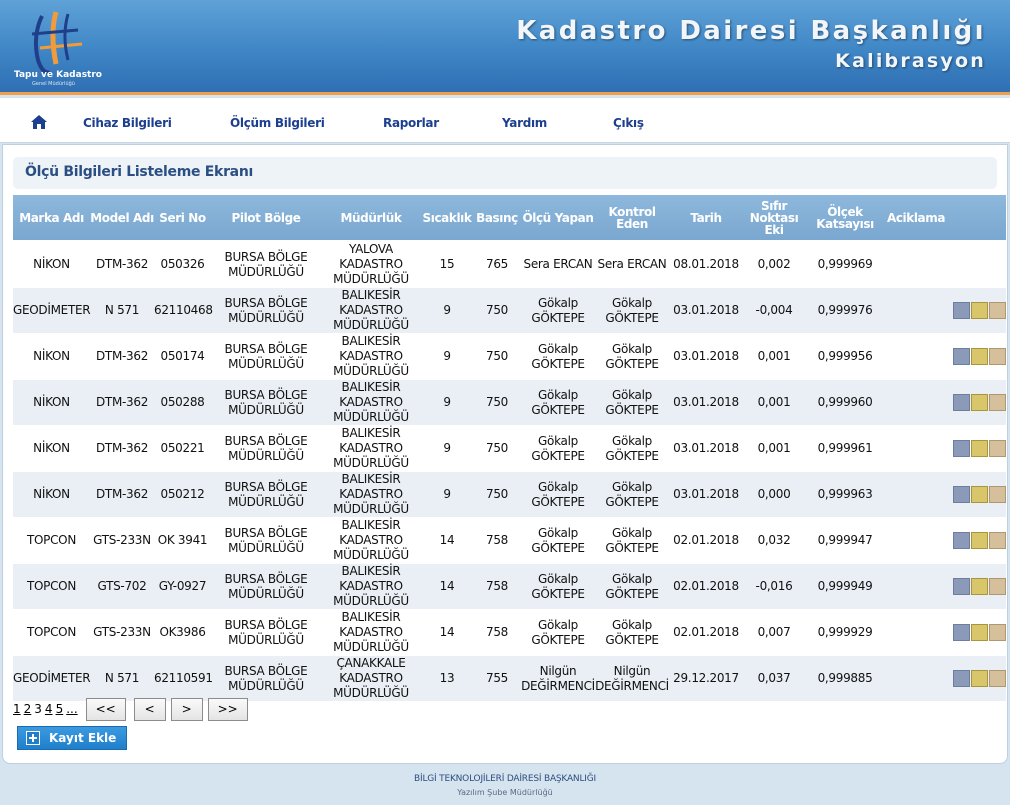 The width and height of the screenshot is (1010, 805). I want to click on column-header: Tarih, so click(706, 218).